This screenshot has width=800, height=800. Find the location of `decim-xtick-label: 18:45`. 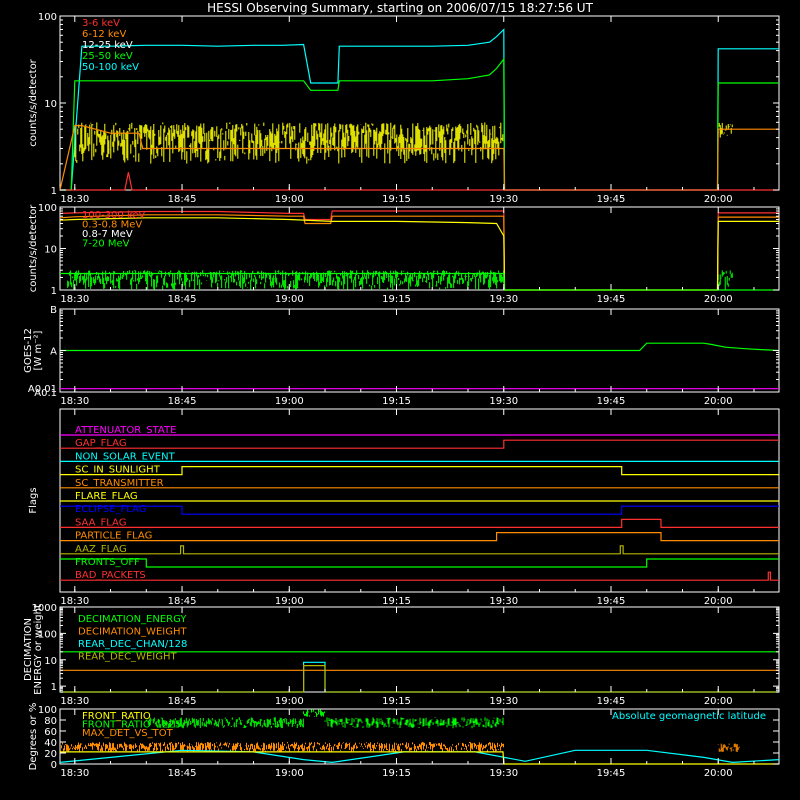

decim-xtick-label: 18:45 is located at coordinates (182, 701).